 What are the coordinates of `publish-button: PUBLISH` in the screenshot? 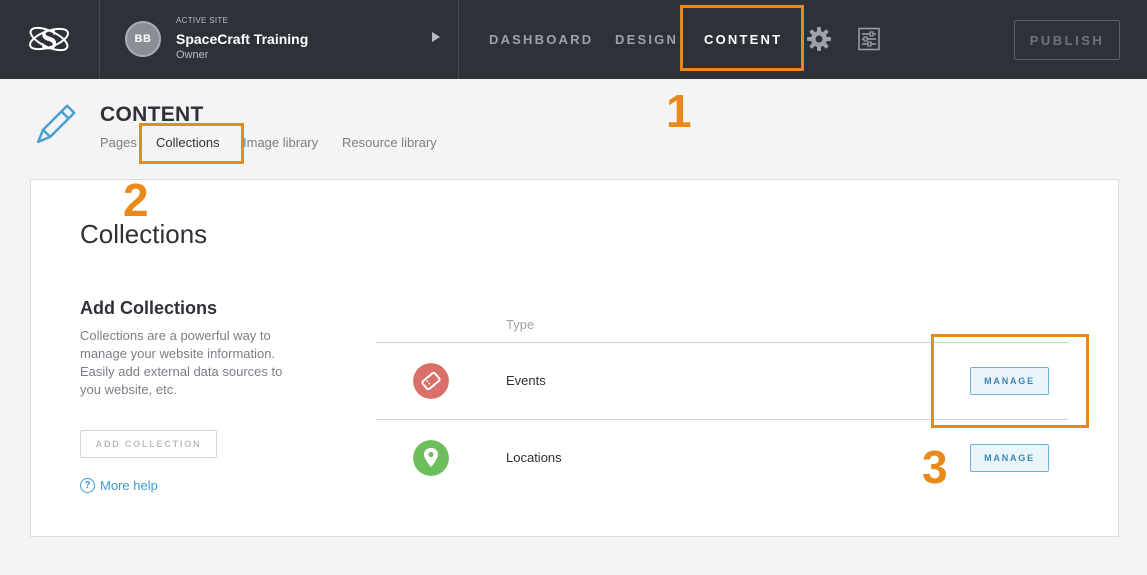 It's located at (1067, 40).